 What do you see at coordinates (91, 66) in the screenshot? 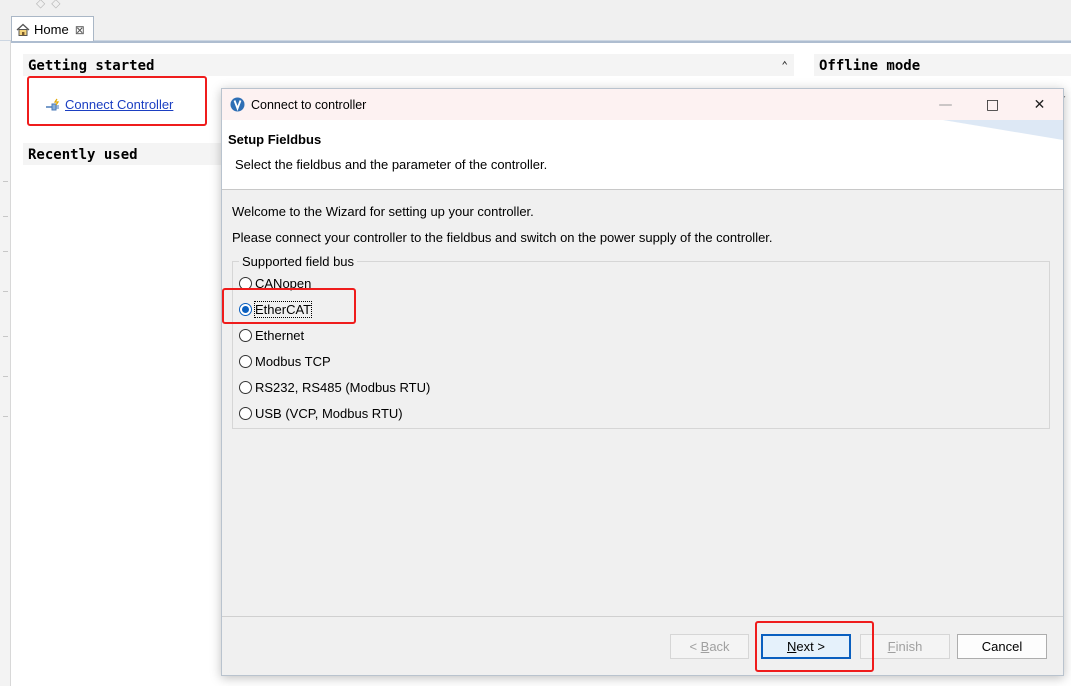
I see `getting-started-title: Getting started` at bounding box center [91, 66].